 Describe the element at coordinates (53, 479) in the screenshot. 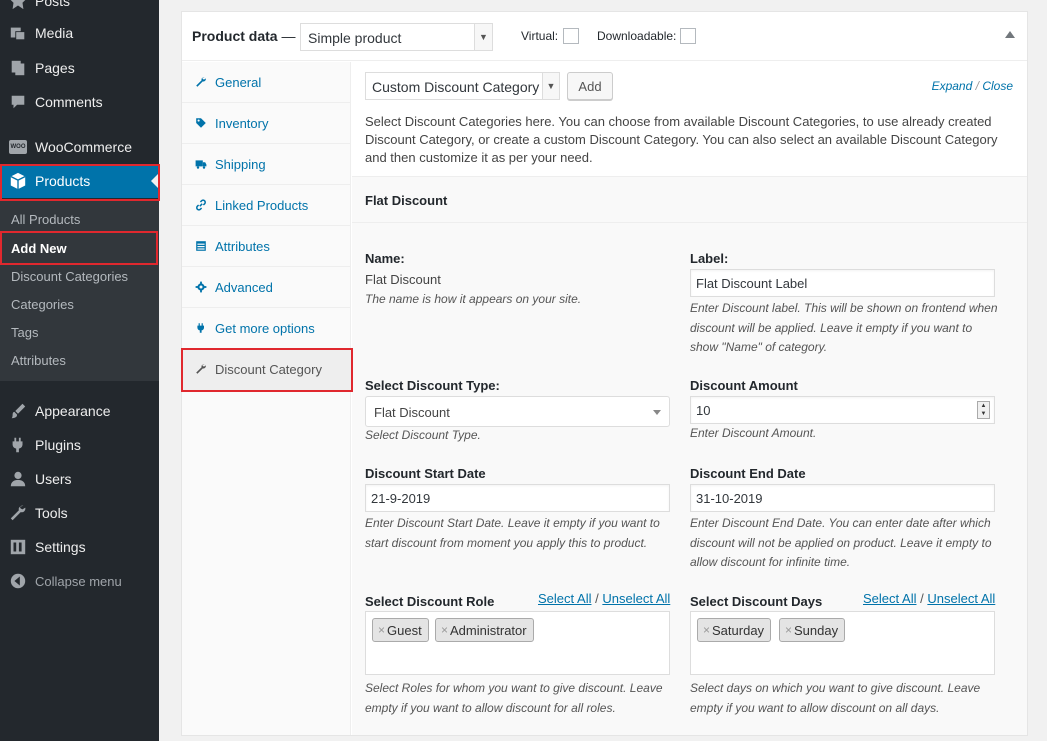

I see `menu-users-label: Users` at that location.